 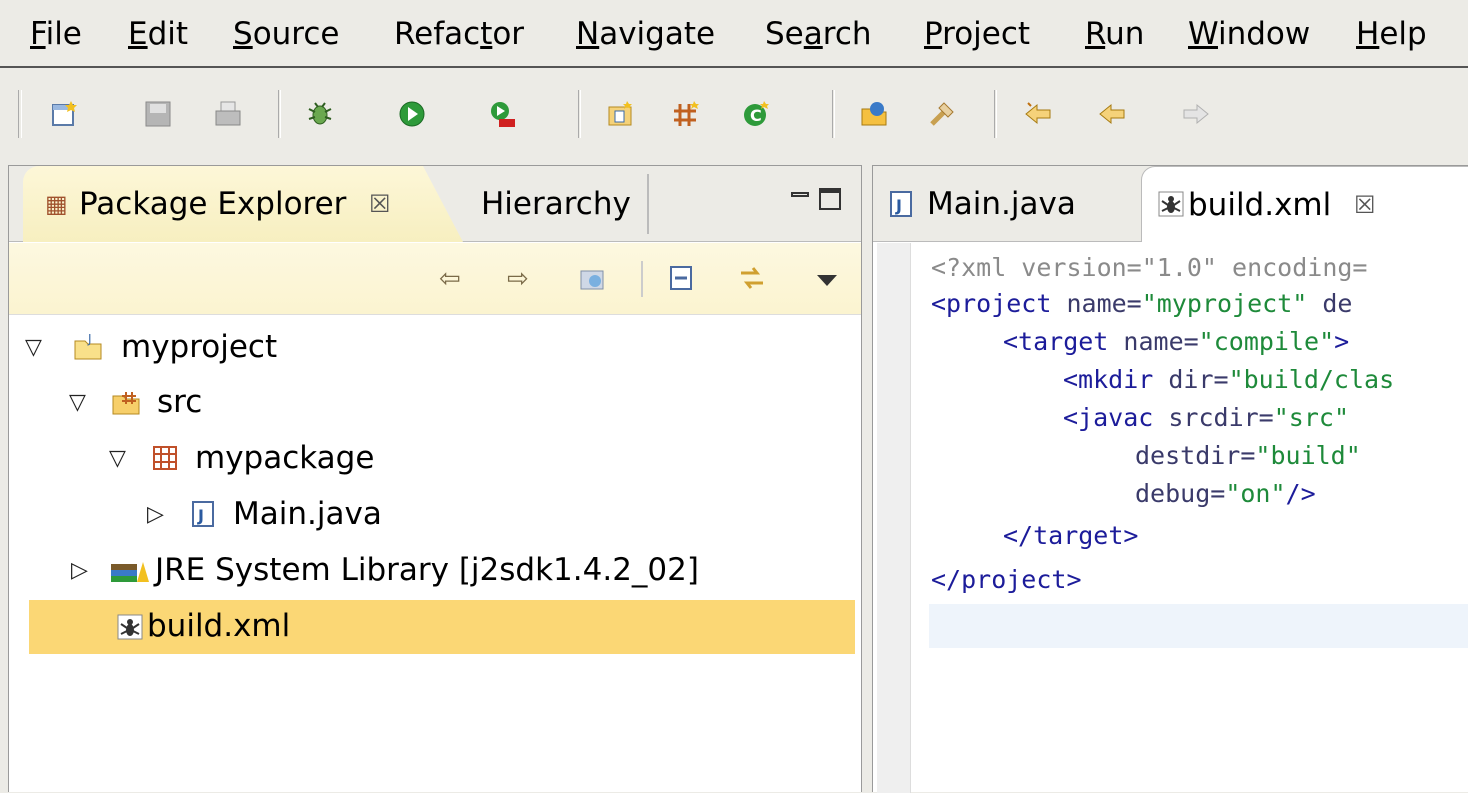 I want to click on menu-label: rch, so click(x=847, y=34).